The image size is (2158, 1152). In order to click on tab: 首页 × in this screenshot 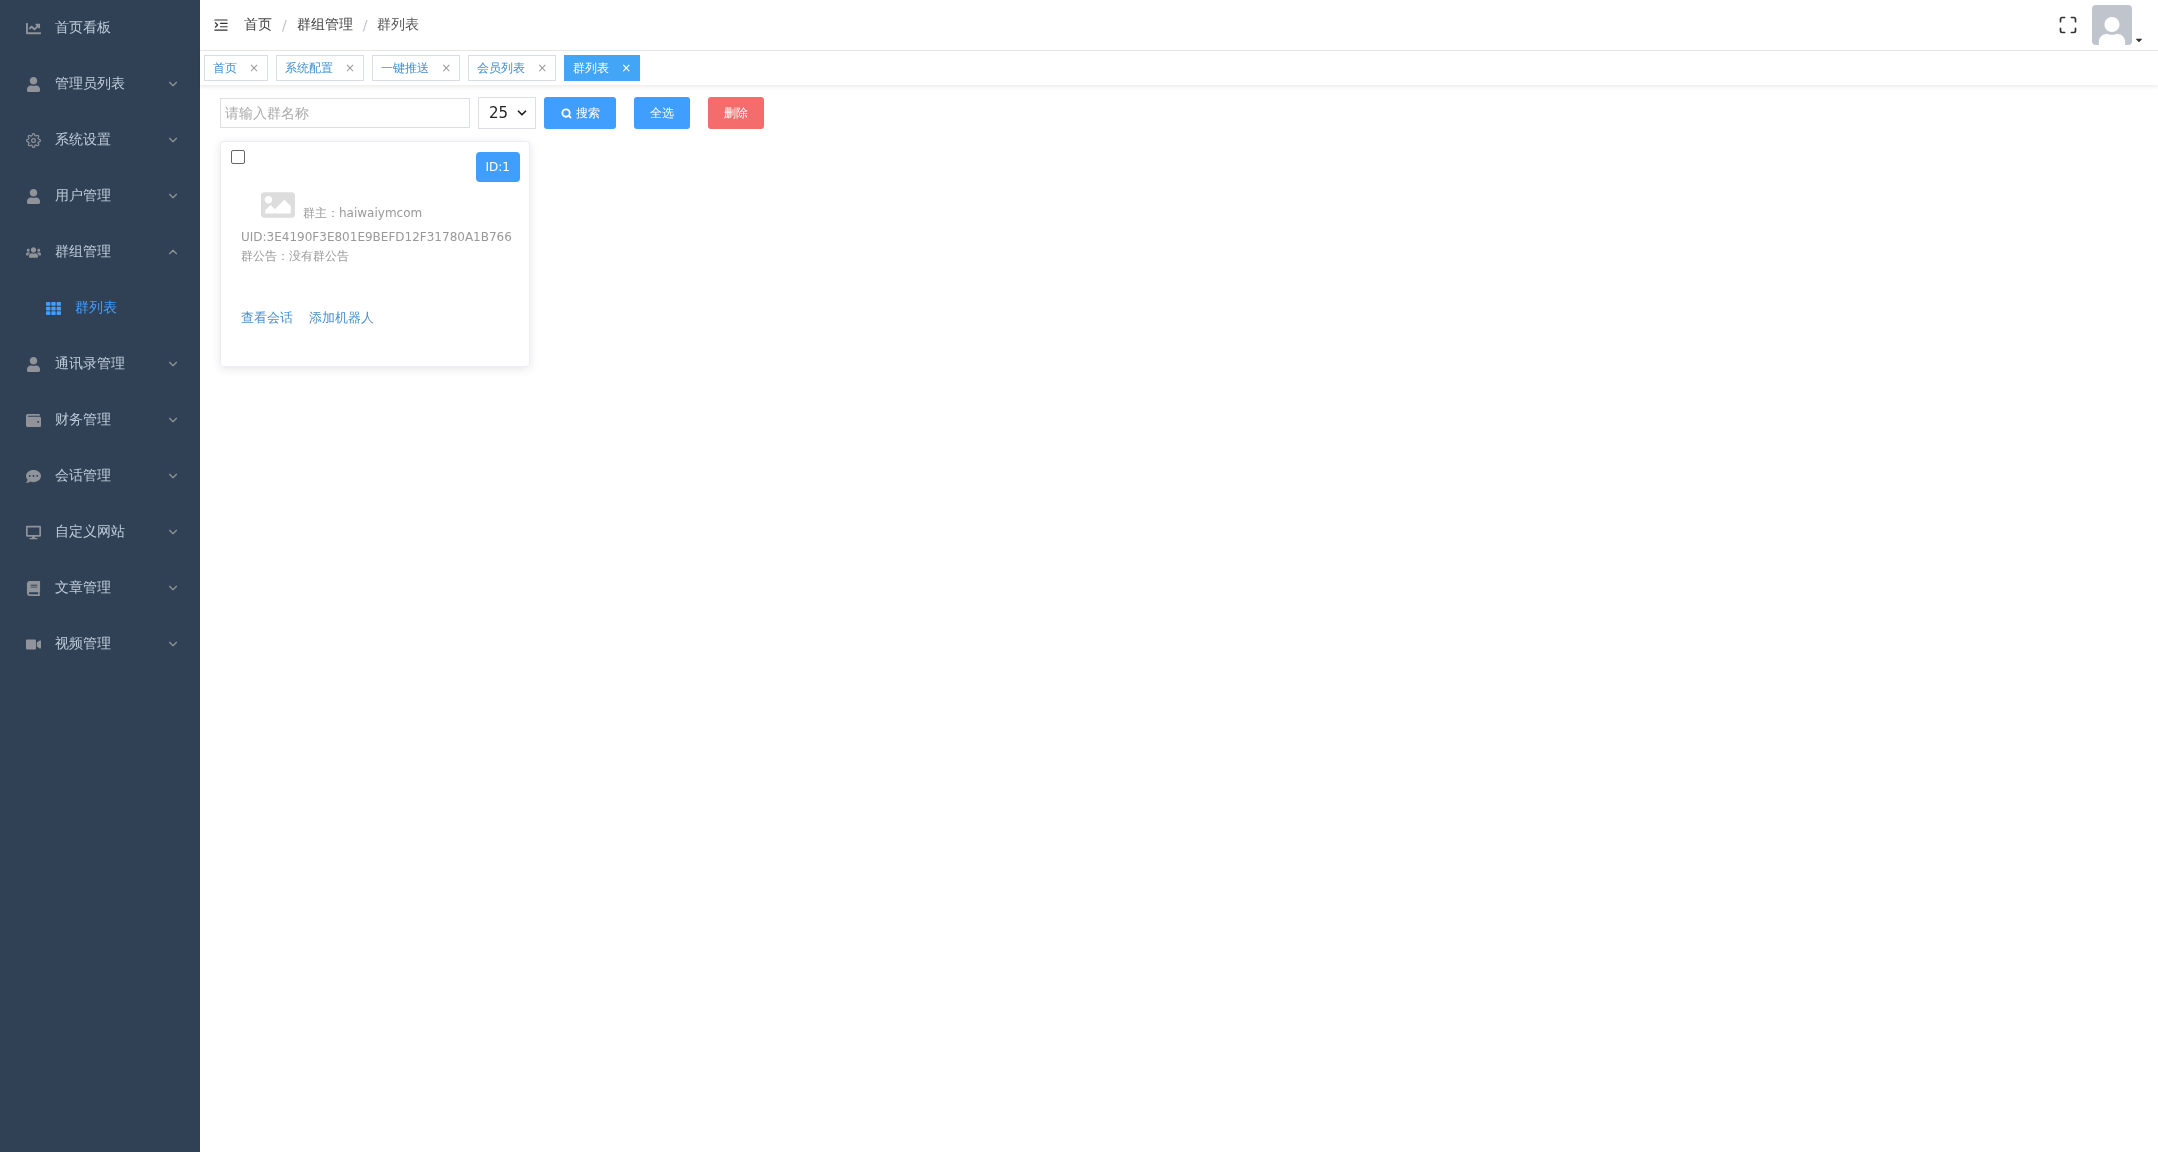, I will do `click(236, 68)`.